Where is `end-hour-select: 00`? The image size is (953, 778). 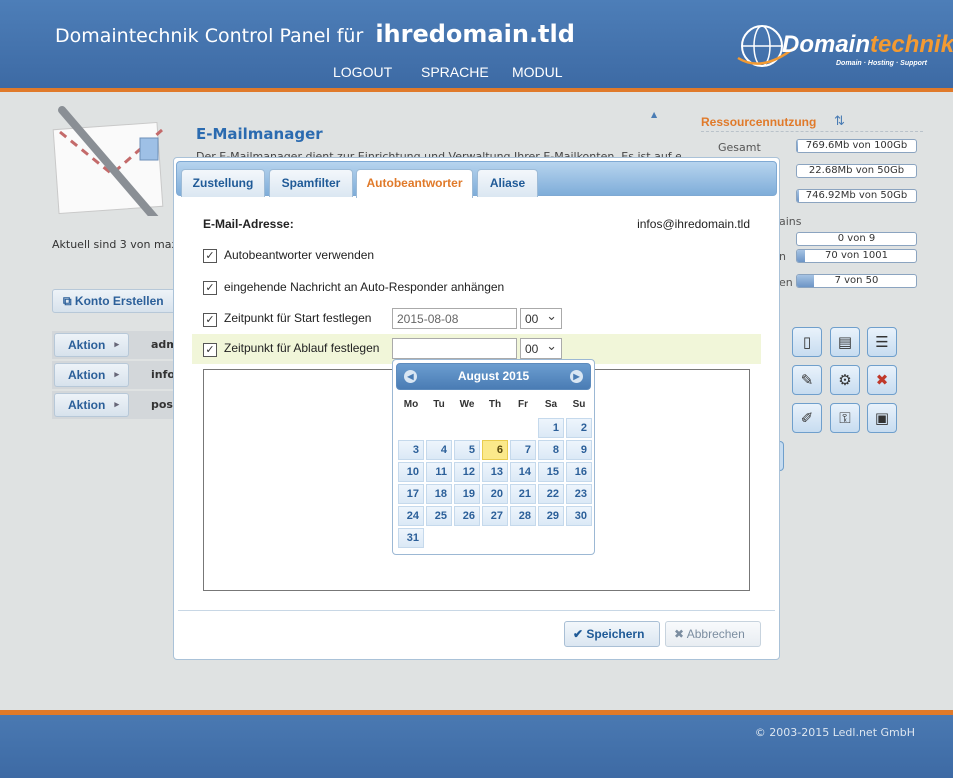
end-hour-select: 00 is located at coordinates (541, 348).